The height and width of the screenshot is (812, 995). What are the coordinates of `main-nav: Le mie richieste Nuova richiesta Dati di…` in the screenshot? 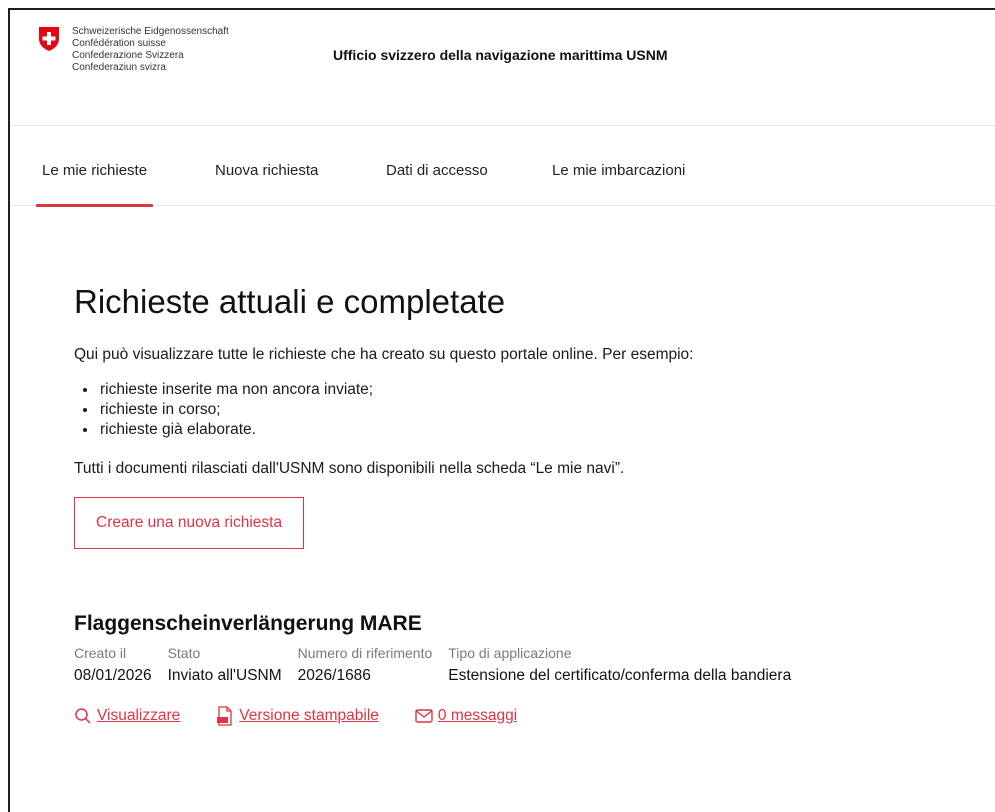 It's located at (502, 166).